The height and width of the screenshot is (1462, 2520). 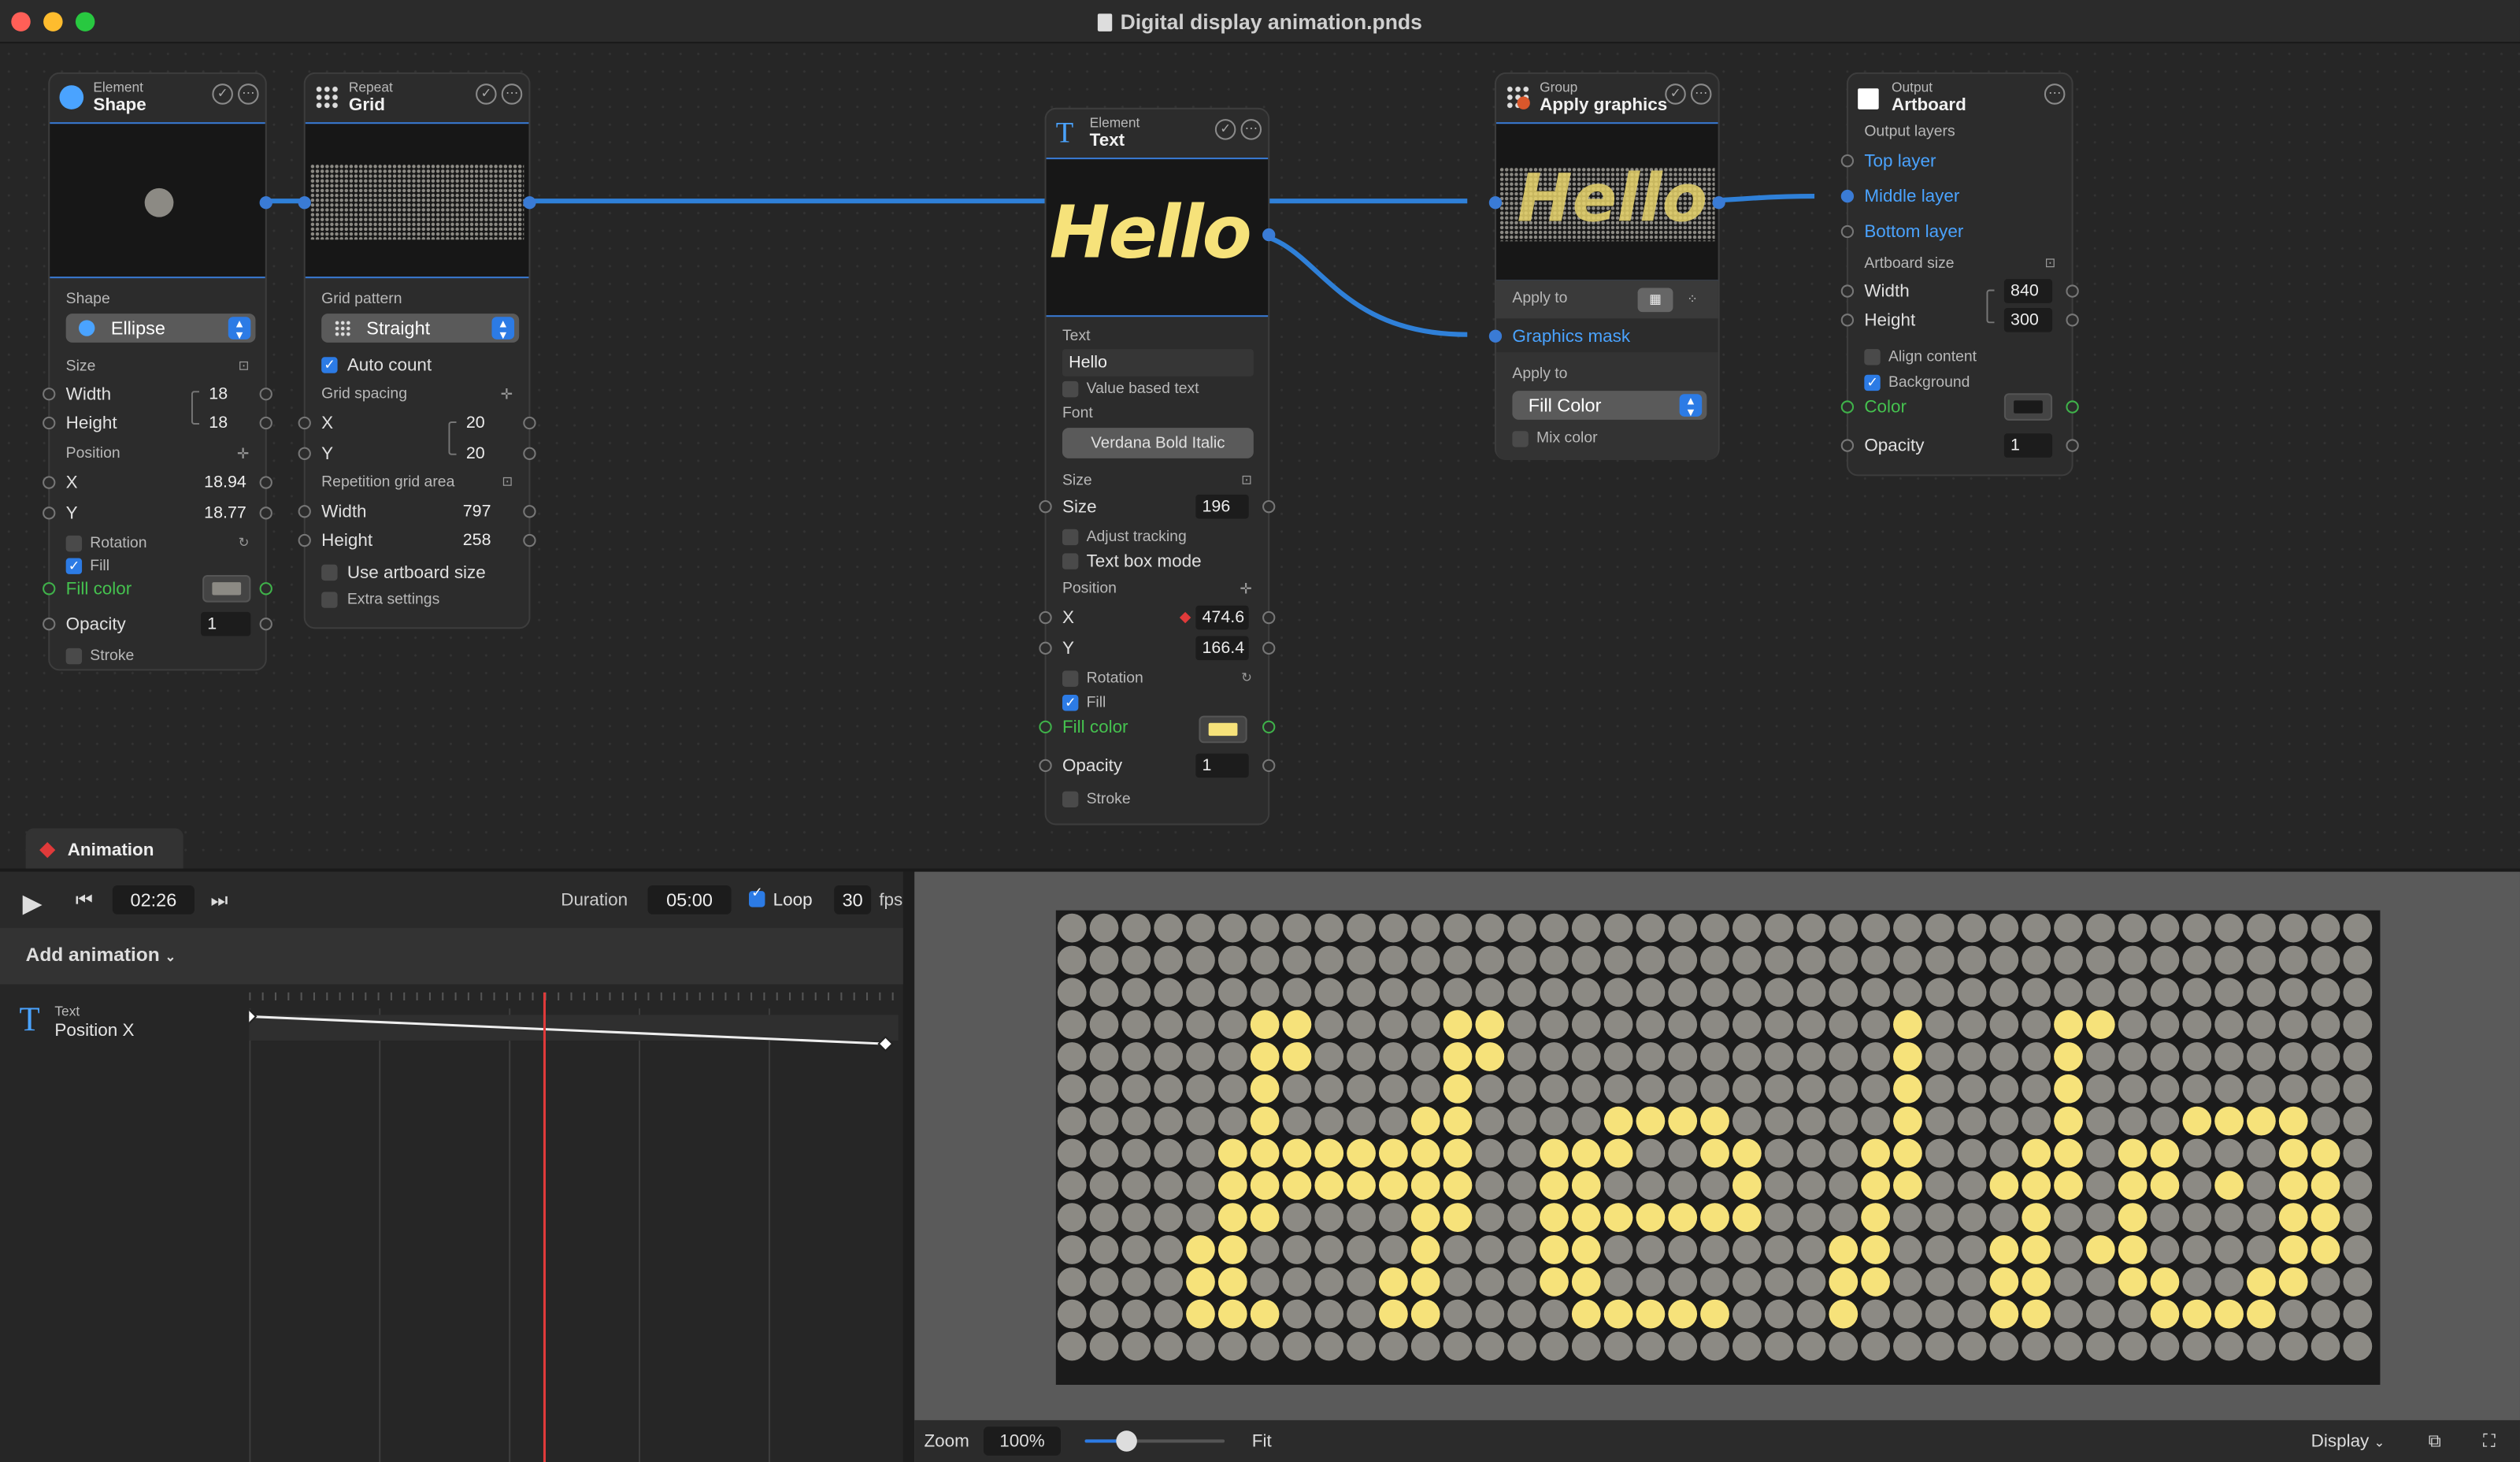 I want to click on mode-scatter-button: ⁘, so click(x=1692, y=300).